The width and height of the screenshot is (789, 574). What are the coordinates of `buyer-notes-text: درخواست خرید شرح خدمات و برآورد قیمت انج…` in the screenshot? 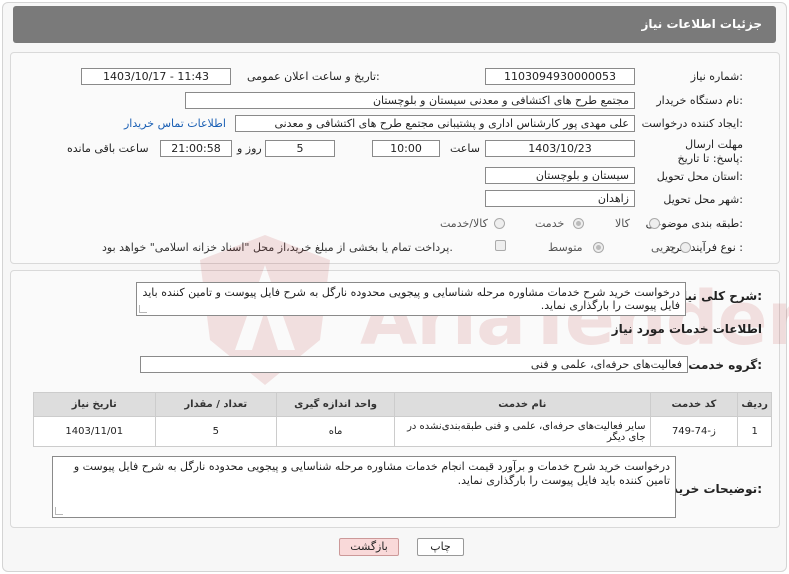 It's located at (371, 473).